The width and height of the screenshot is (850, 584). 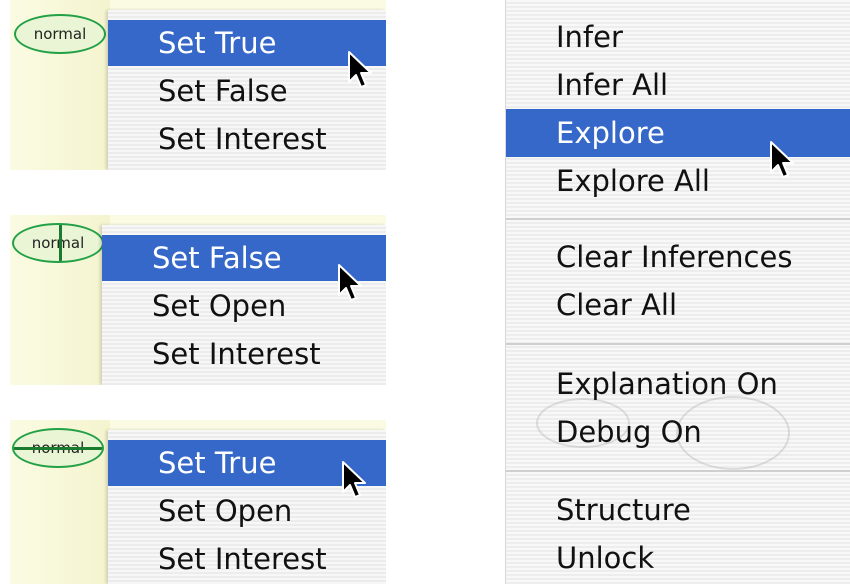 I want to click on menu-item-clear-inferences: Clear Inferences, so click(x=678, y=257).